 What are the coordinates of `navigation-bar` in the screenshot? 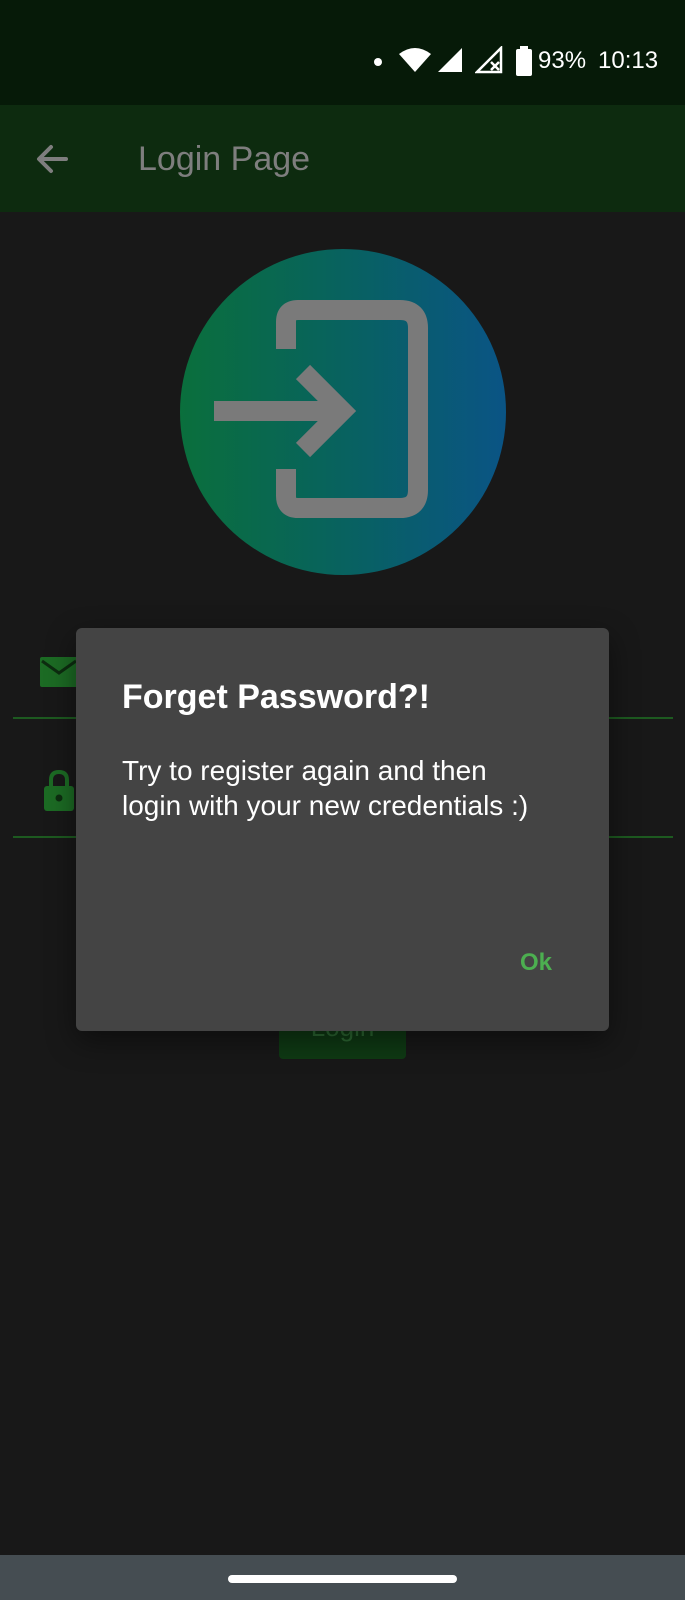 It's located at (342, 1577).